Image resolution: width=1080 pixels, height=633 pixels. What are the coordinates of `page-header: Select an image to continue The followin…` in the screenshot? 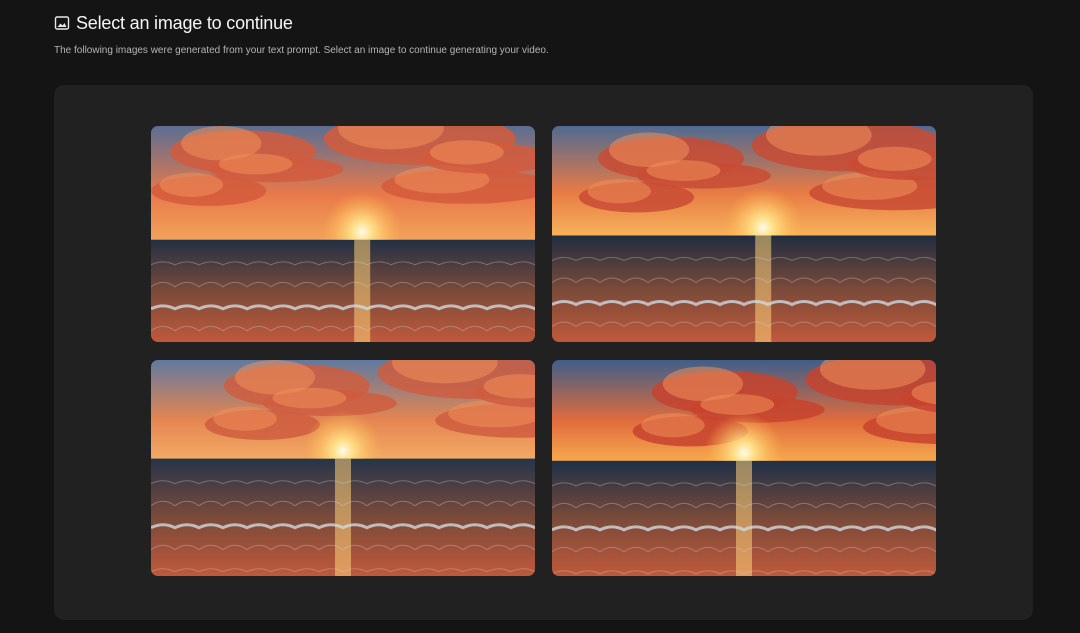 It's located at (301, 34).